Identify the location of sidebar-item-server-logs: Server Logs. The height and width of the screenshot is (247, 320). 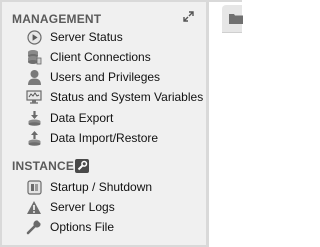
(115, 207).